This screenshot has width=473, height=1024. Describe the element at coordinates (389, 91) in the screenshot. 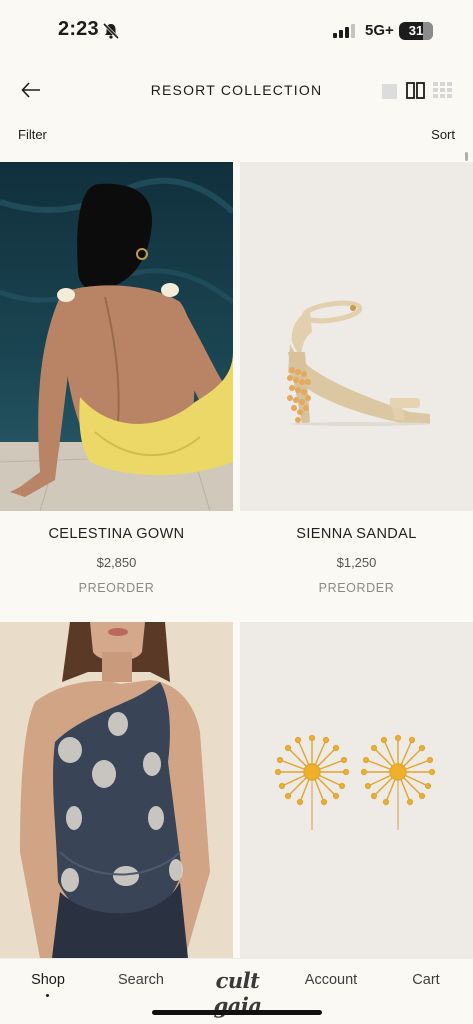

I see `view-single-icon` at that location.